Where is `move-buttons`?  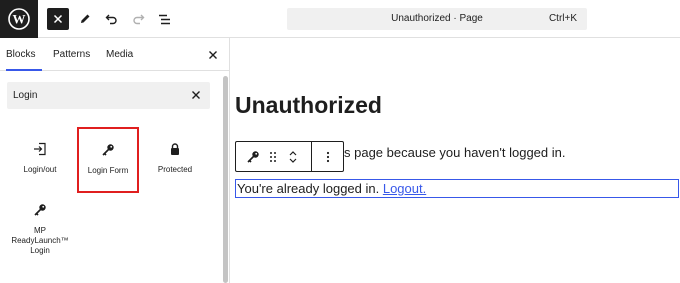 move-buttons is located at coordinates (293, 156).